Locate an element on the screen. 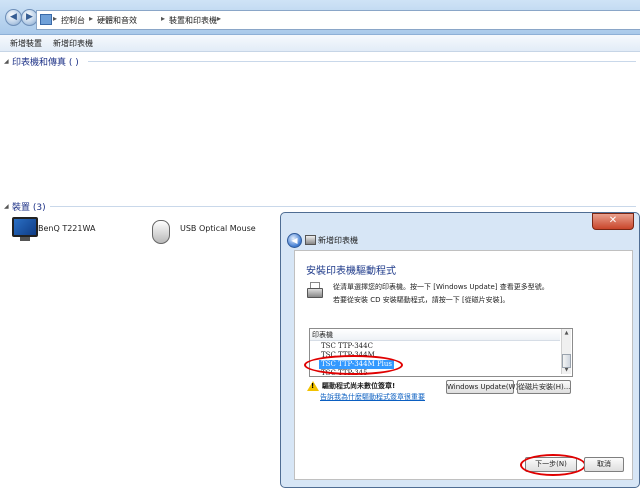  breadcrumb-item-devices-printers: 裝置和印表機 is located at coordinates (193, 20).